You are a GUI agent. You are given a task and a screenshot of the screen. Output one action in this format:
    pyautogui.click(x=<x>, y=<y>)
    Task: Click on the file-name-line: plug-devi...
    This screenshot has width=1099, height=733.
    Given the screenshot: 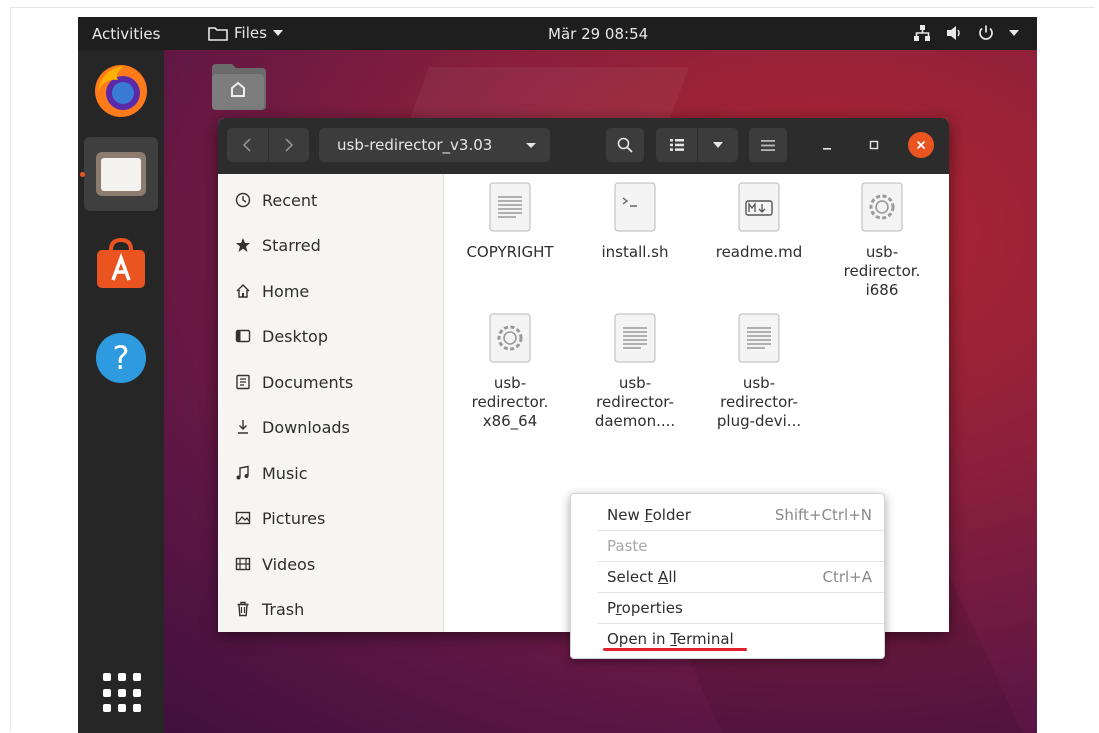 What is the action you would take?
    pyautogui.click(x=759, y=421)
    